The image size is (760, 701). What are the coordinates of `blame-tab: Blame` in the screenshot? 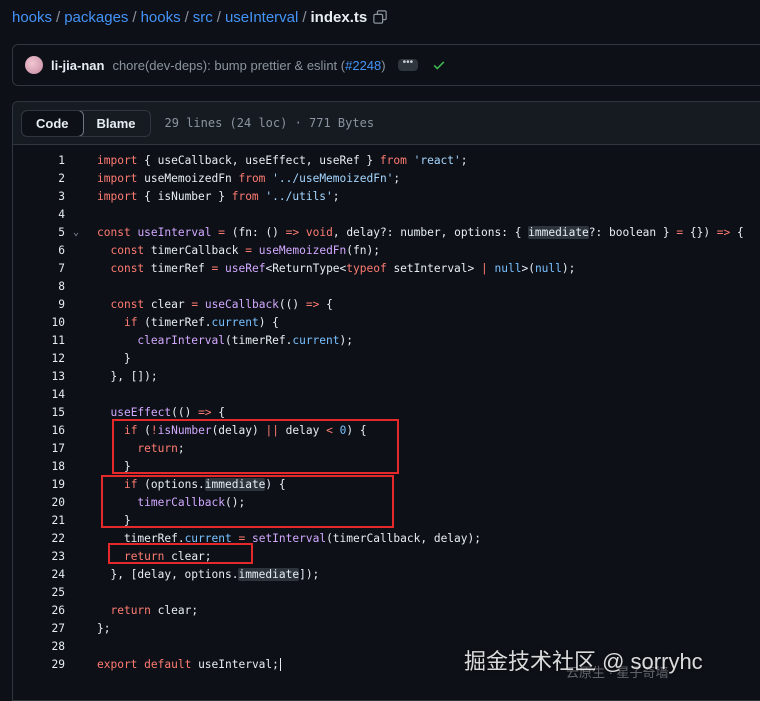 It's located at (116, 123).